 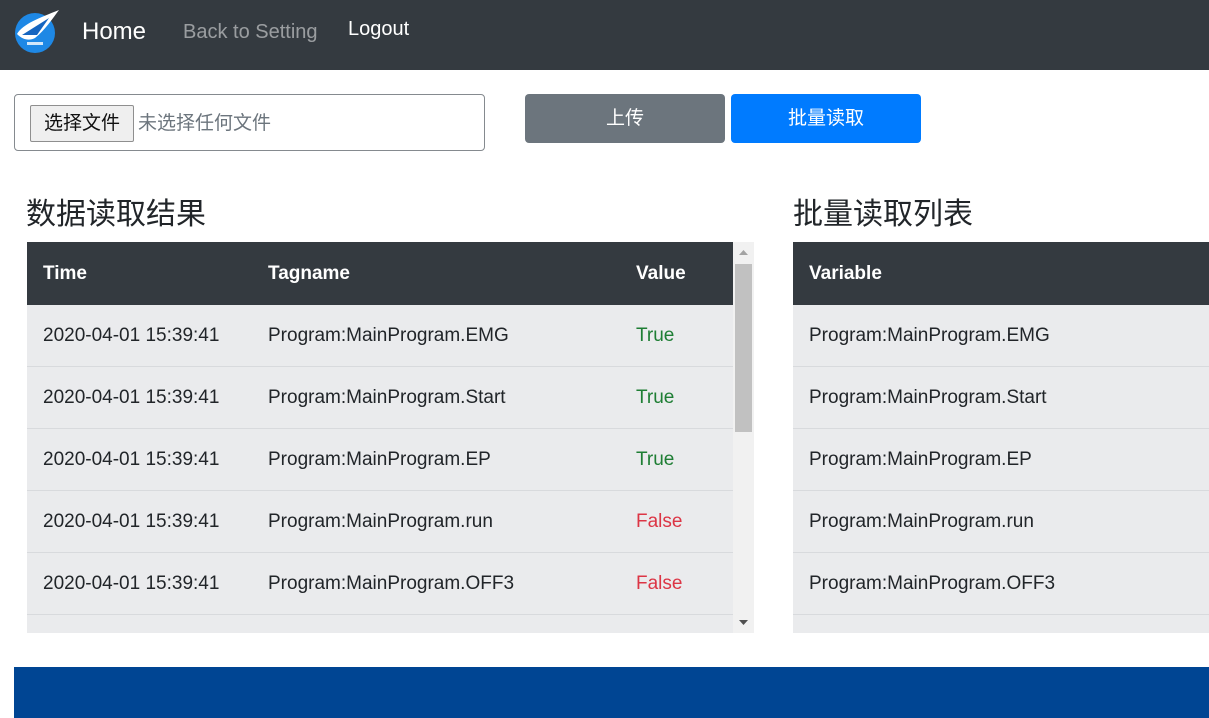 I want to click on cell-tagname: Program:MainProgram.OFF3, so click(x=391, y=583).